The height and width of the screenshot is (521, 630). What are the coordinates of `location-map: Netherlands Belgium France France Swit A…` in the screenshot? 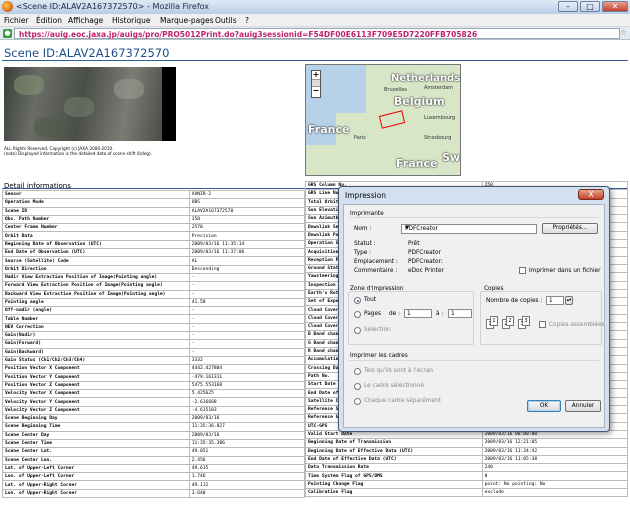 It's located at (383, 120).